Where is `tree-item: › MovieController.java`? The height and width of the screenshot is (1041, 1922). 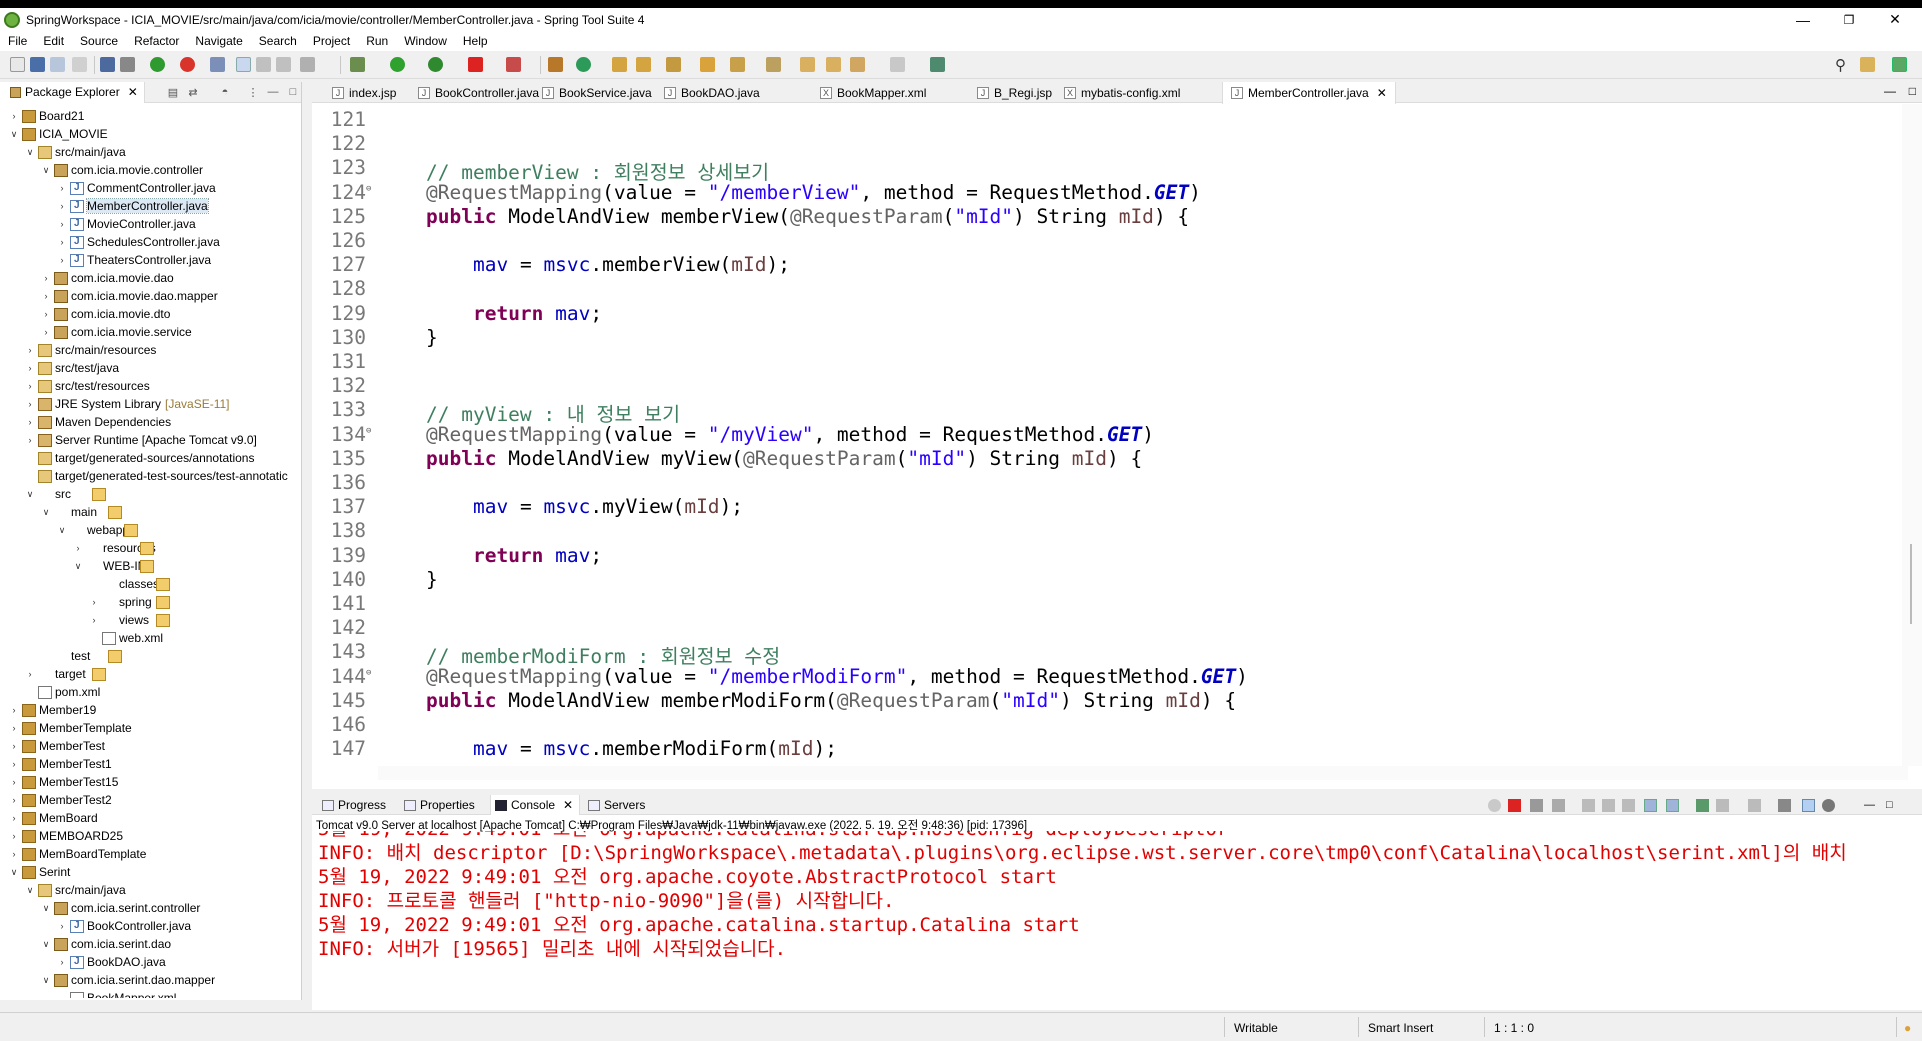 tree-item: › MovieController.java is located at coordinates (126, 224).